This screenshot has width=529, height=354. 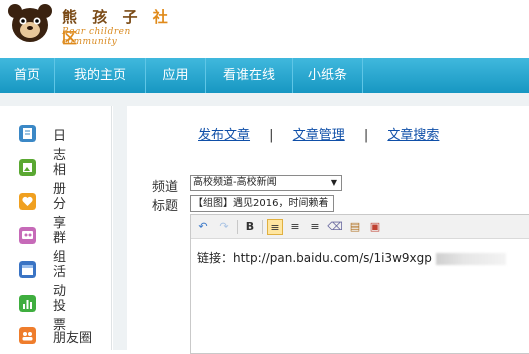 What do you see at coordinates (27, 133) in the screenshot?
I see `diary-icon` at bounding box center [27, 133].